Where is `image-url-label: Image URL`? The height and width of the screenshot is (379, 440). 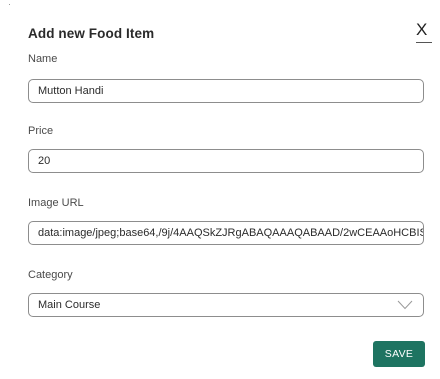 image-url-label: Image URL is located at coordinates (56, 203).